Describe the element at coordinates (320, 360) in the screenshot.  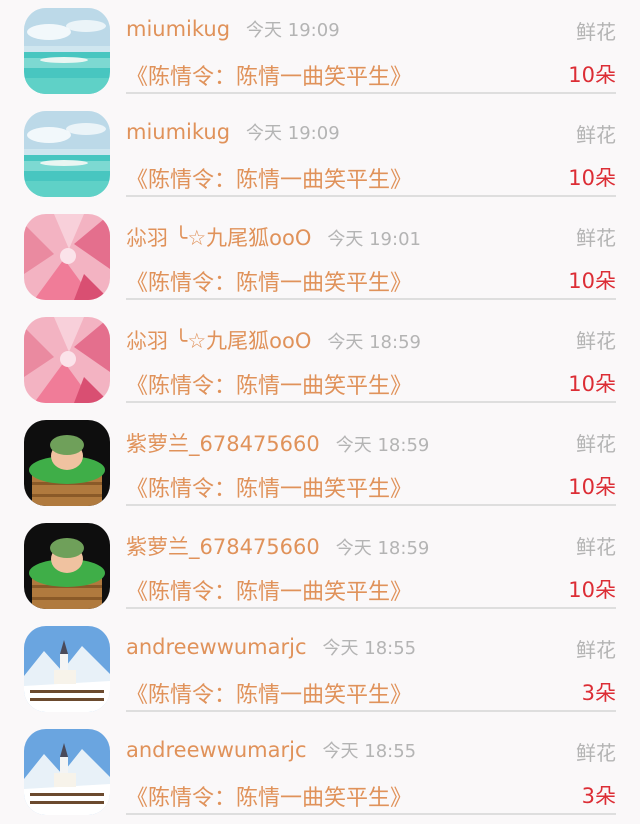
I see `gift-list-item: 尛羽 ╰☆九尾狐ooO 今天 18:59 鲜花 《陈情令：陈情一曲笑平生》 10朵` at that location.